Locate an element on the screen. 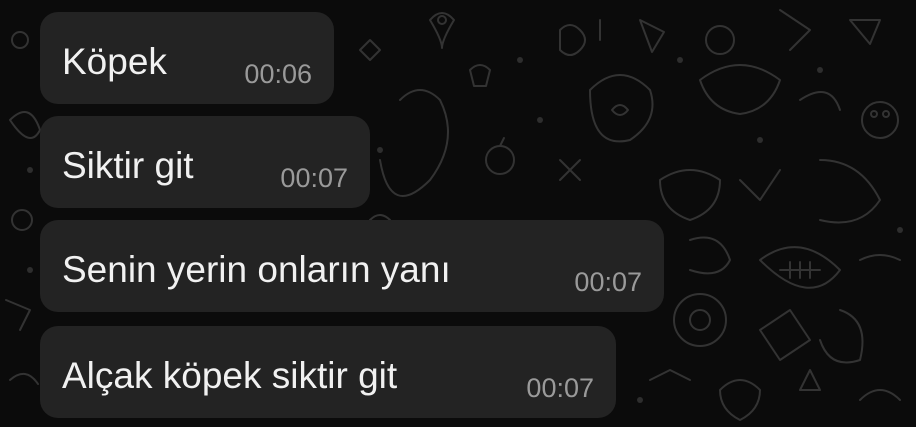  message-bubble: Senin yerin onların yanı 00:07 is located at coordinates (352, 266).